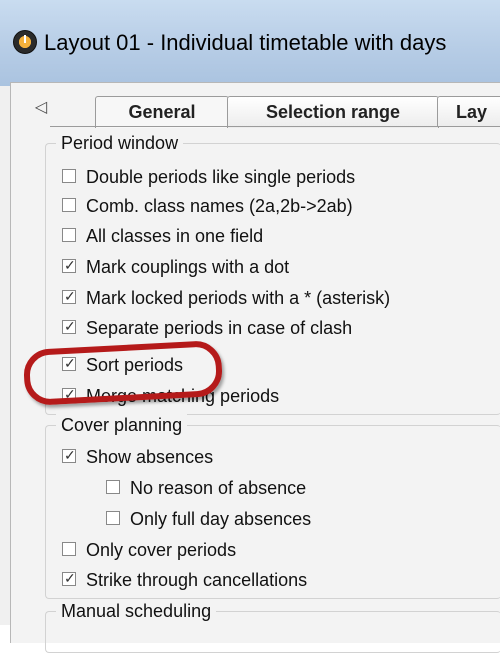  What do you see at coordinates (175, 236) in the screenshot?
I see `option-label: All classes in one field` at bounding box center [175, 236].